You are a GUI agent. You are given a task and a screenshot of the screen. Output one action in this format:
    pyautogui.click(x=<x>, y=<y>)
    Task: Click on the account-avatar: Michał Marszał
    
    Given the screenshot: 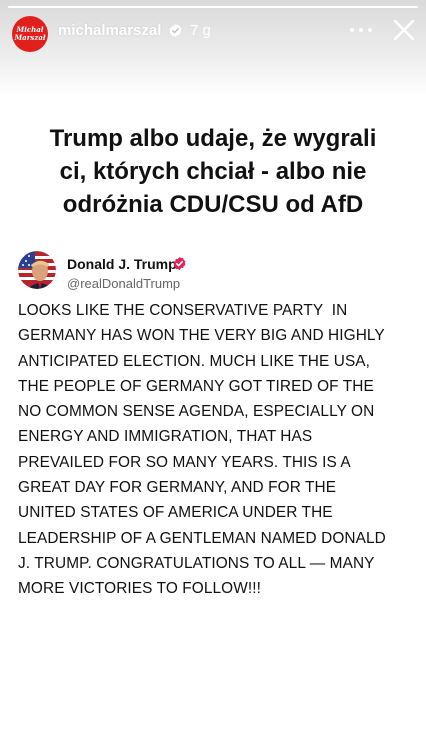 What is the action you would take?
    pyautogui.click(x=30, y=34)
    